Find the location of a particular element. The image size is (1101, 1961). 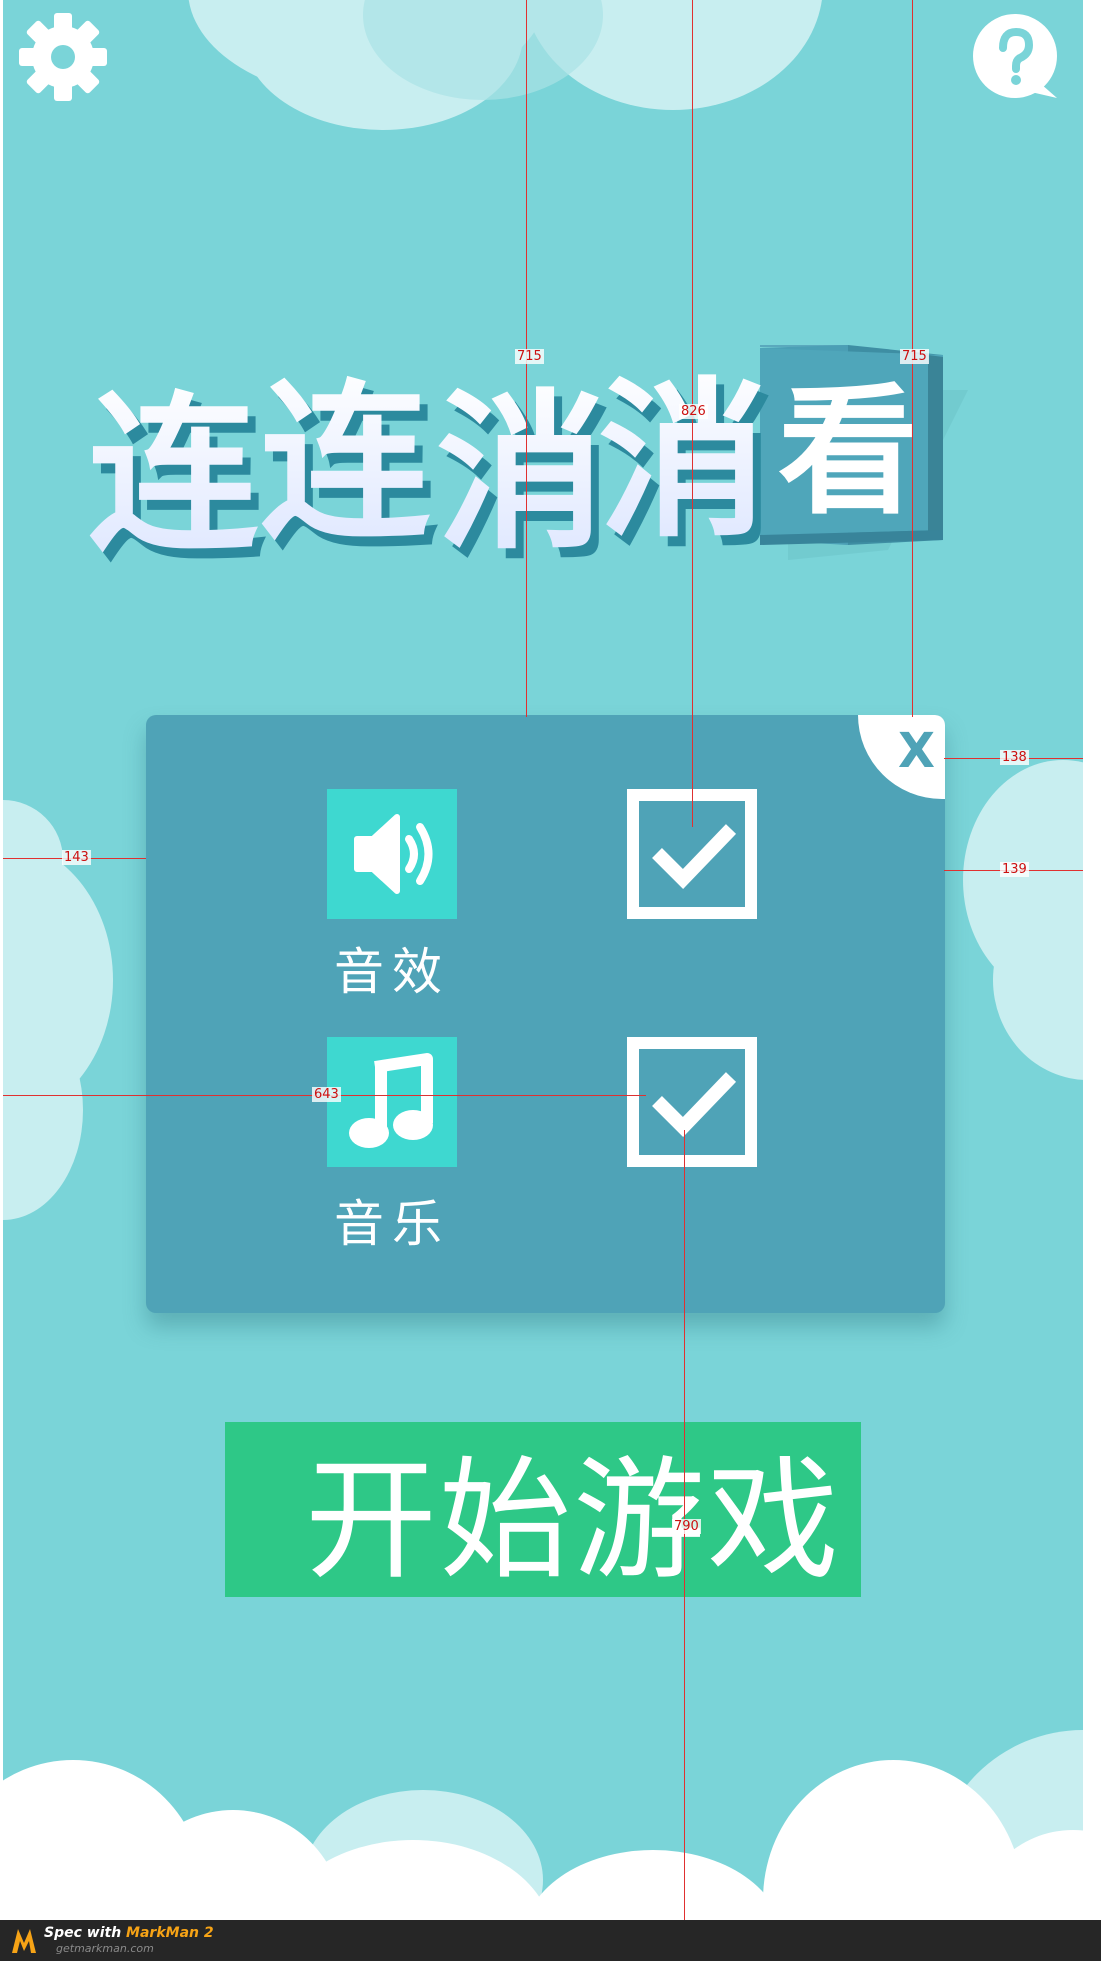

start-game-label: 开始游戏 is located at coordinates (573, 1521).